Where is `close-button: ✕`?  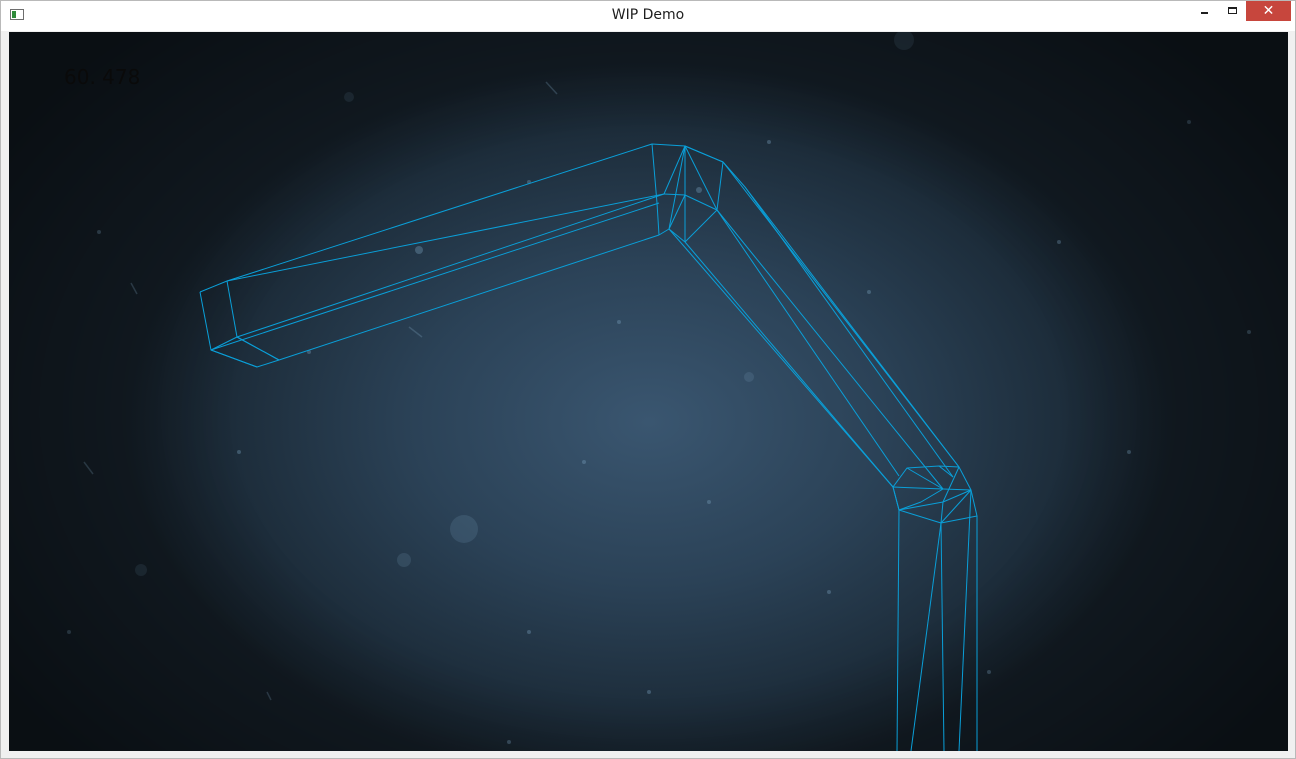
close-button: ✕ is located at coordinates (1268, 11).